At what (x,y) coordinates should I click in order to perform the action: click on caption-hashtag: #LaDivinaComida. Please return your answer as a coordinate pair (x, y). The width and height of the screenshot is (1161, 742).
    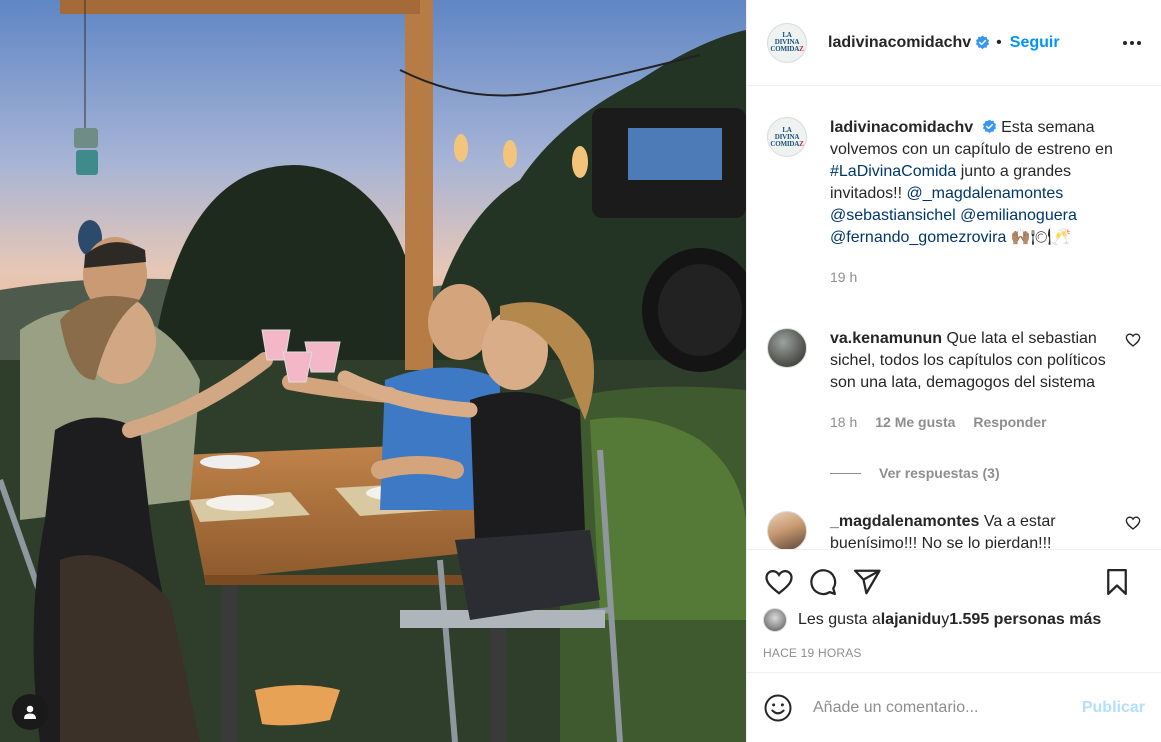
    Looking at the image, I should click on (893, 171).